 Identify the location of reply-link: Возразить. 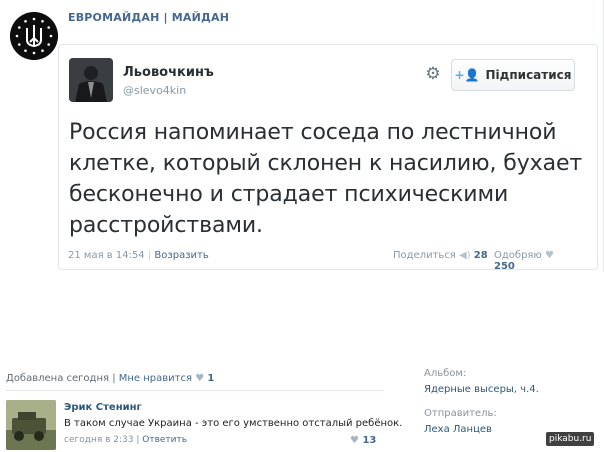
(181, 255).